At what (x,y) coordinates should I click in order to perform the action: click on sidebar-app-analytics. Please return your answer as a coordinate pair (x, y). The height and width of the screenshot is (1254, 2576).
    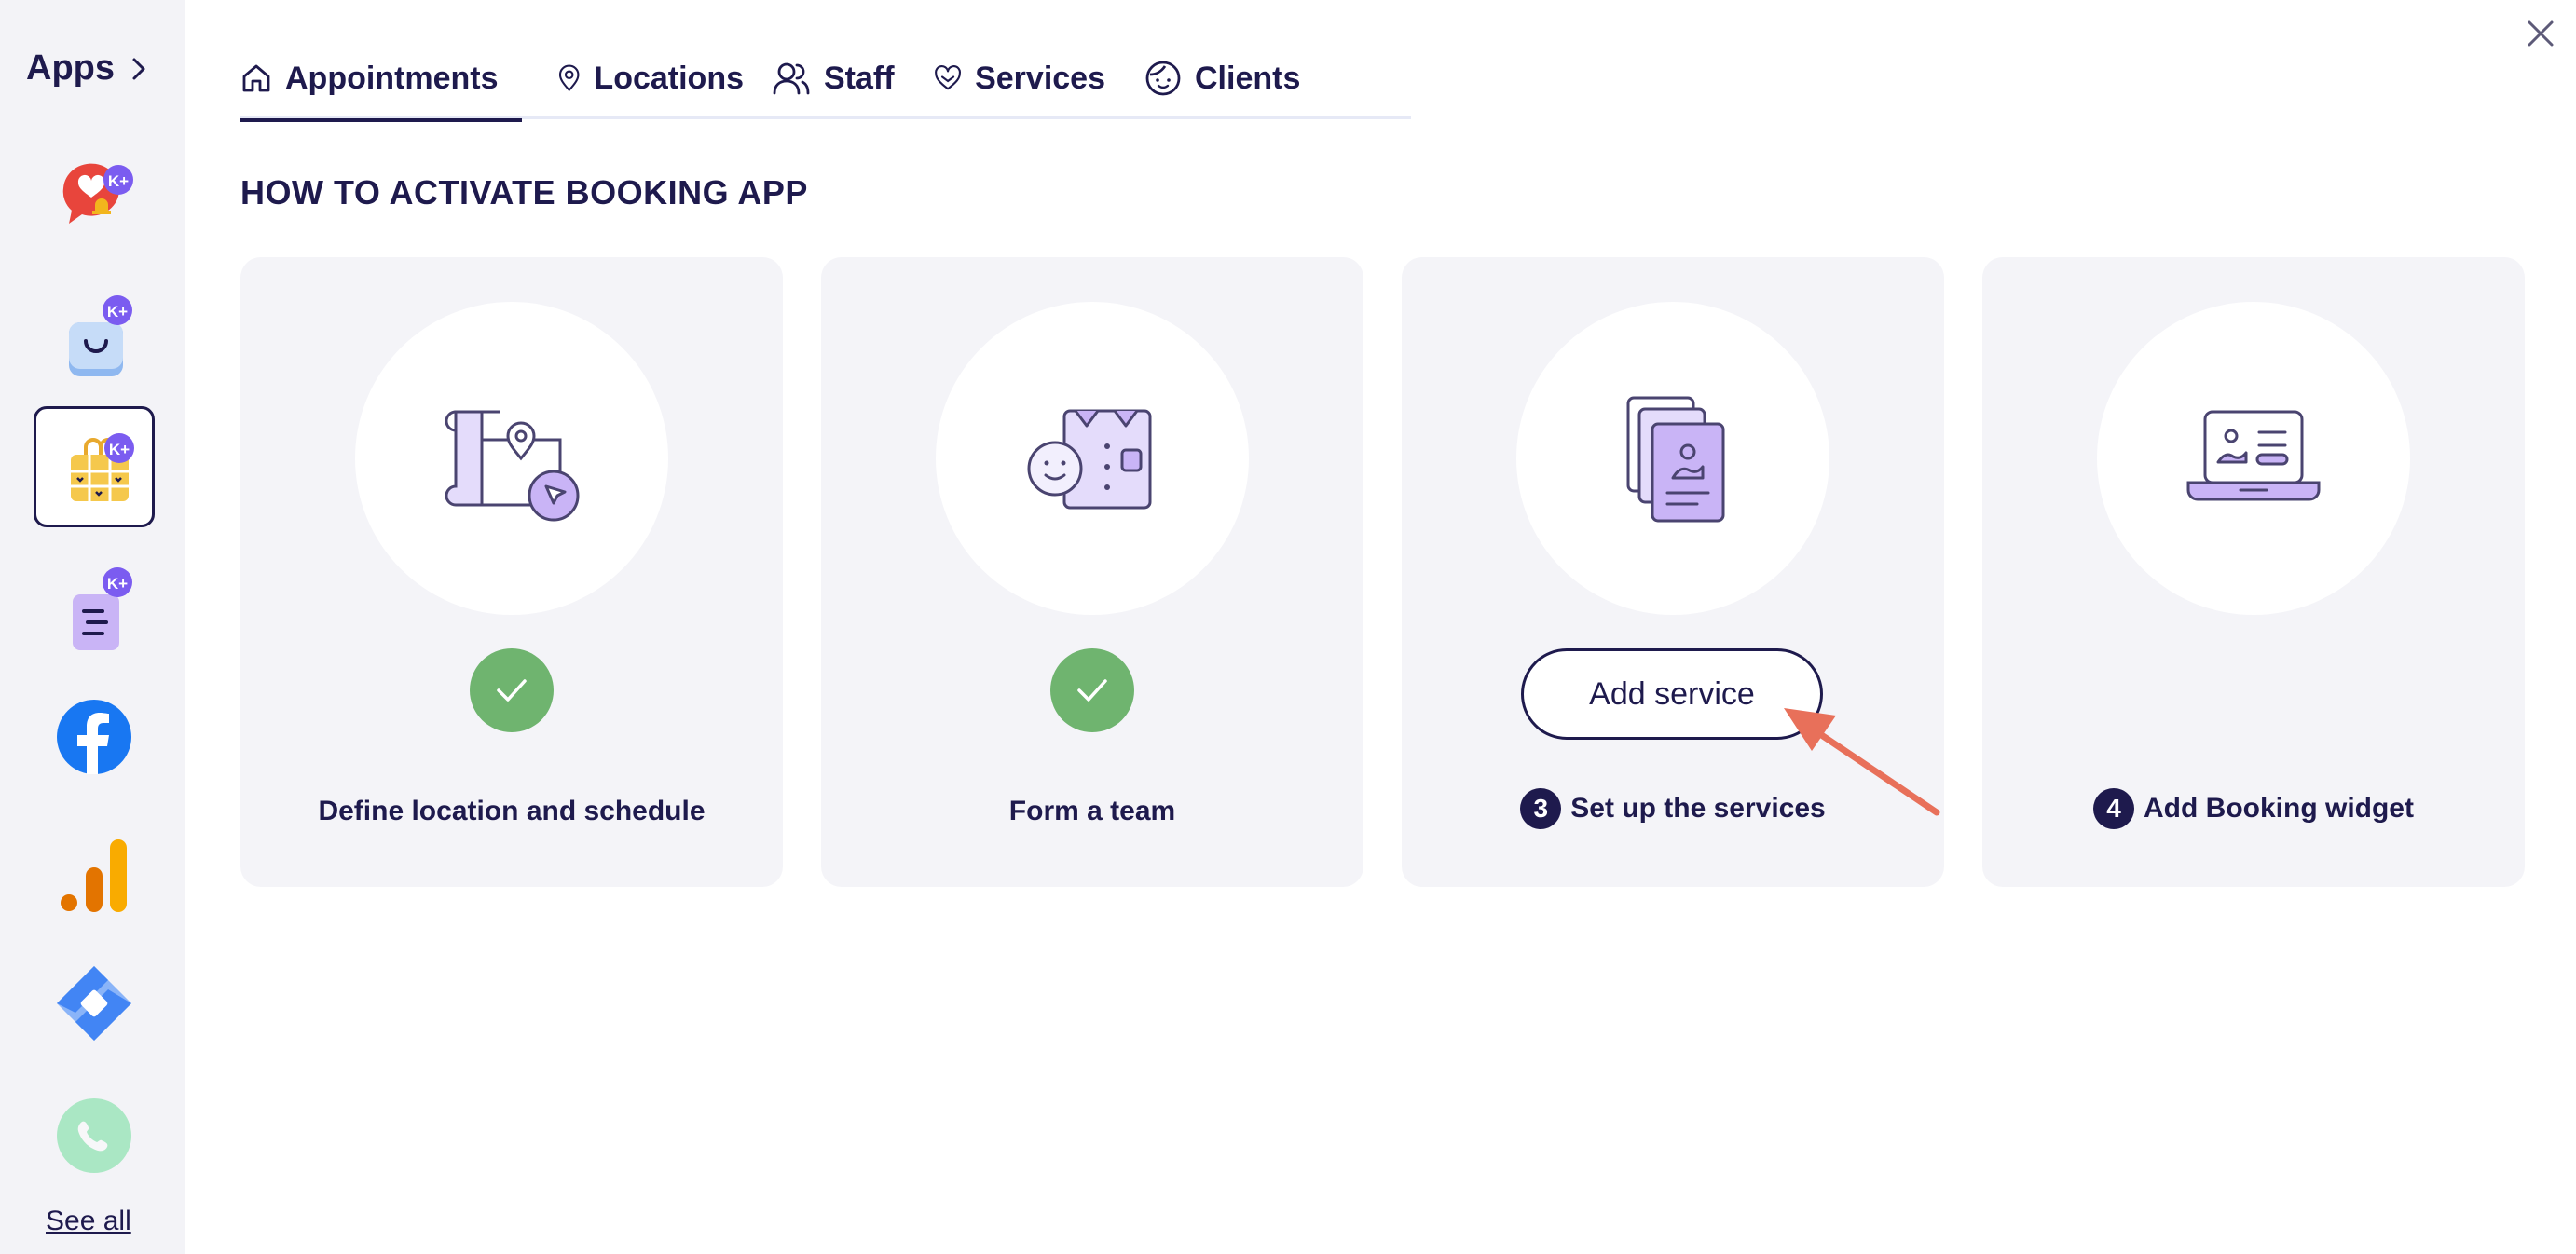
    Looking at the image, I should click on (94, 871).